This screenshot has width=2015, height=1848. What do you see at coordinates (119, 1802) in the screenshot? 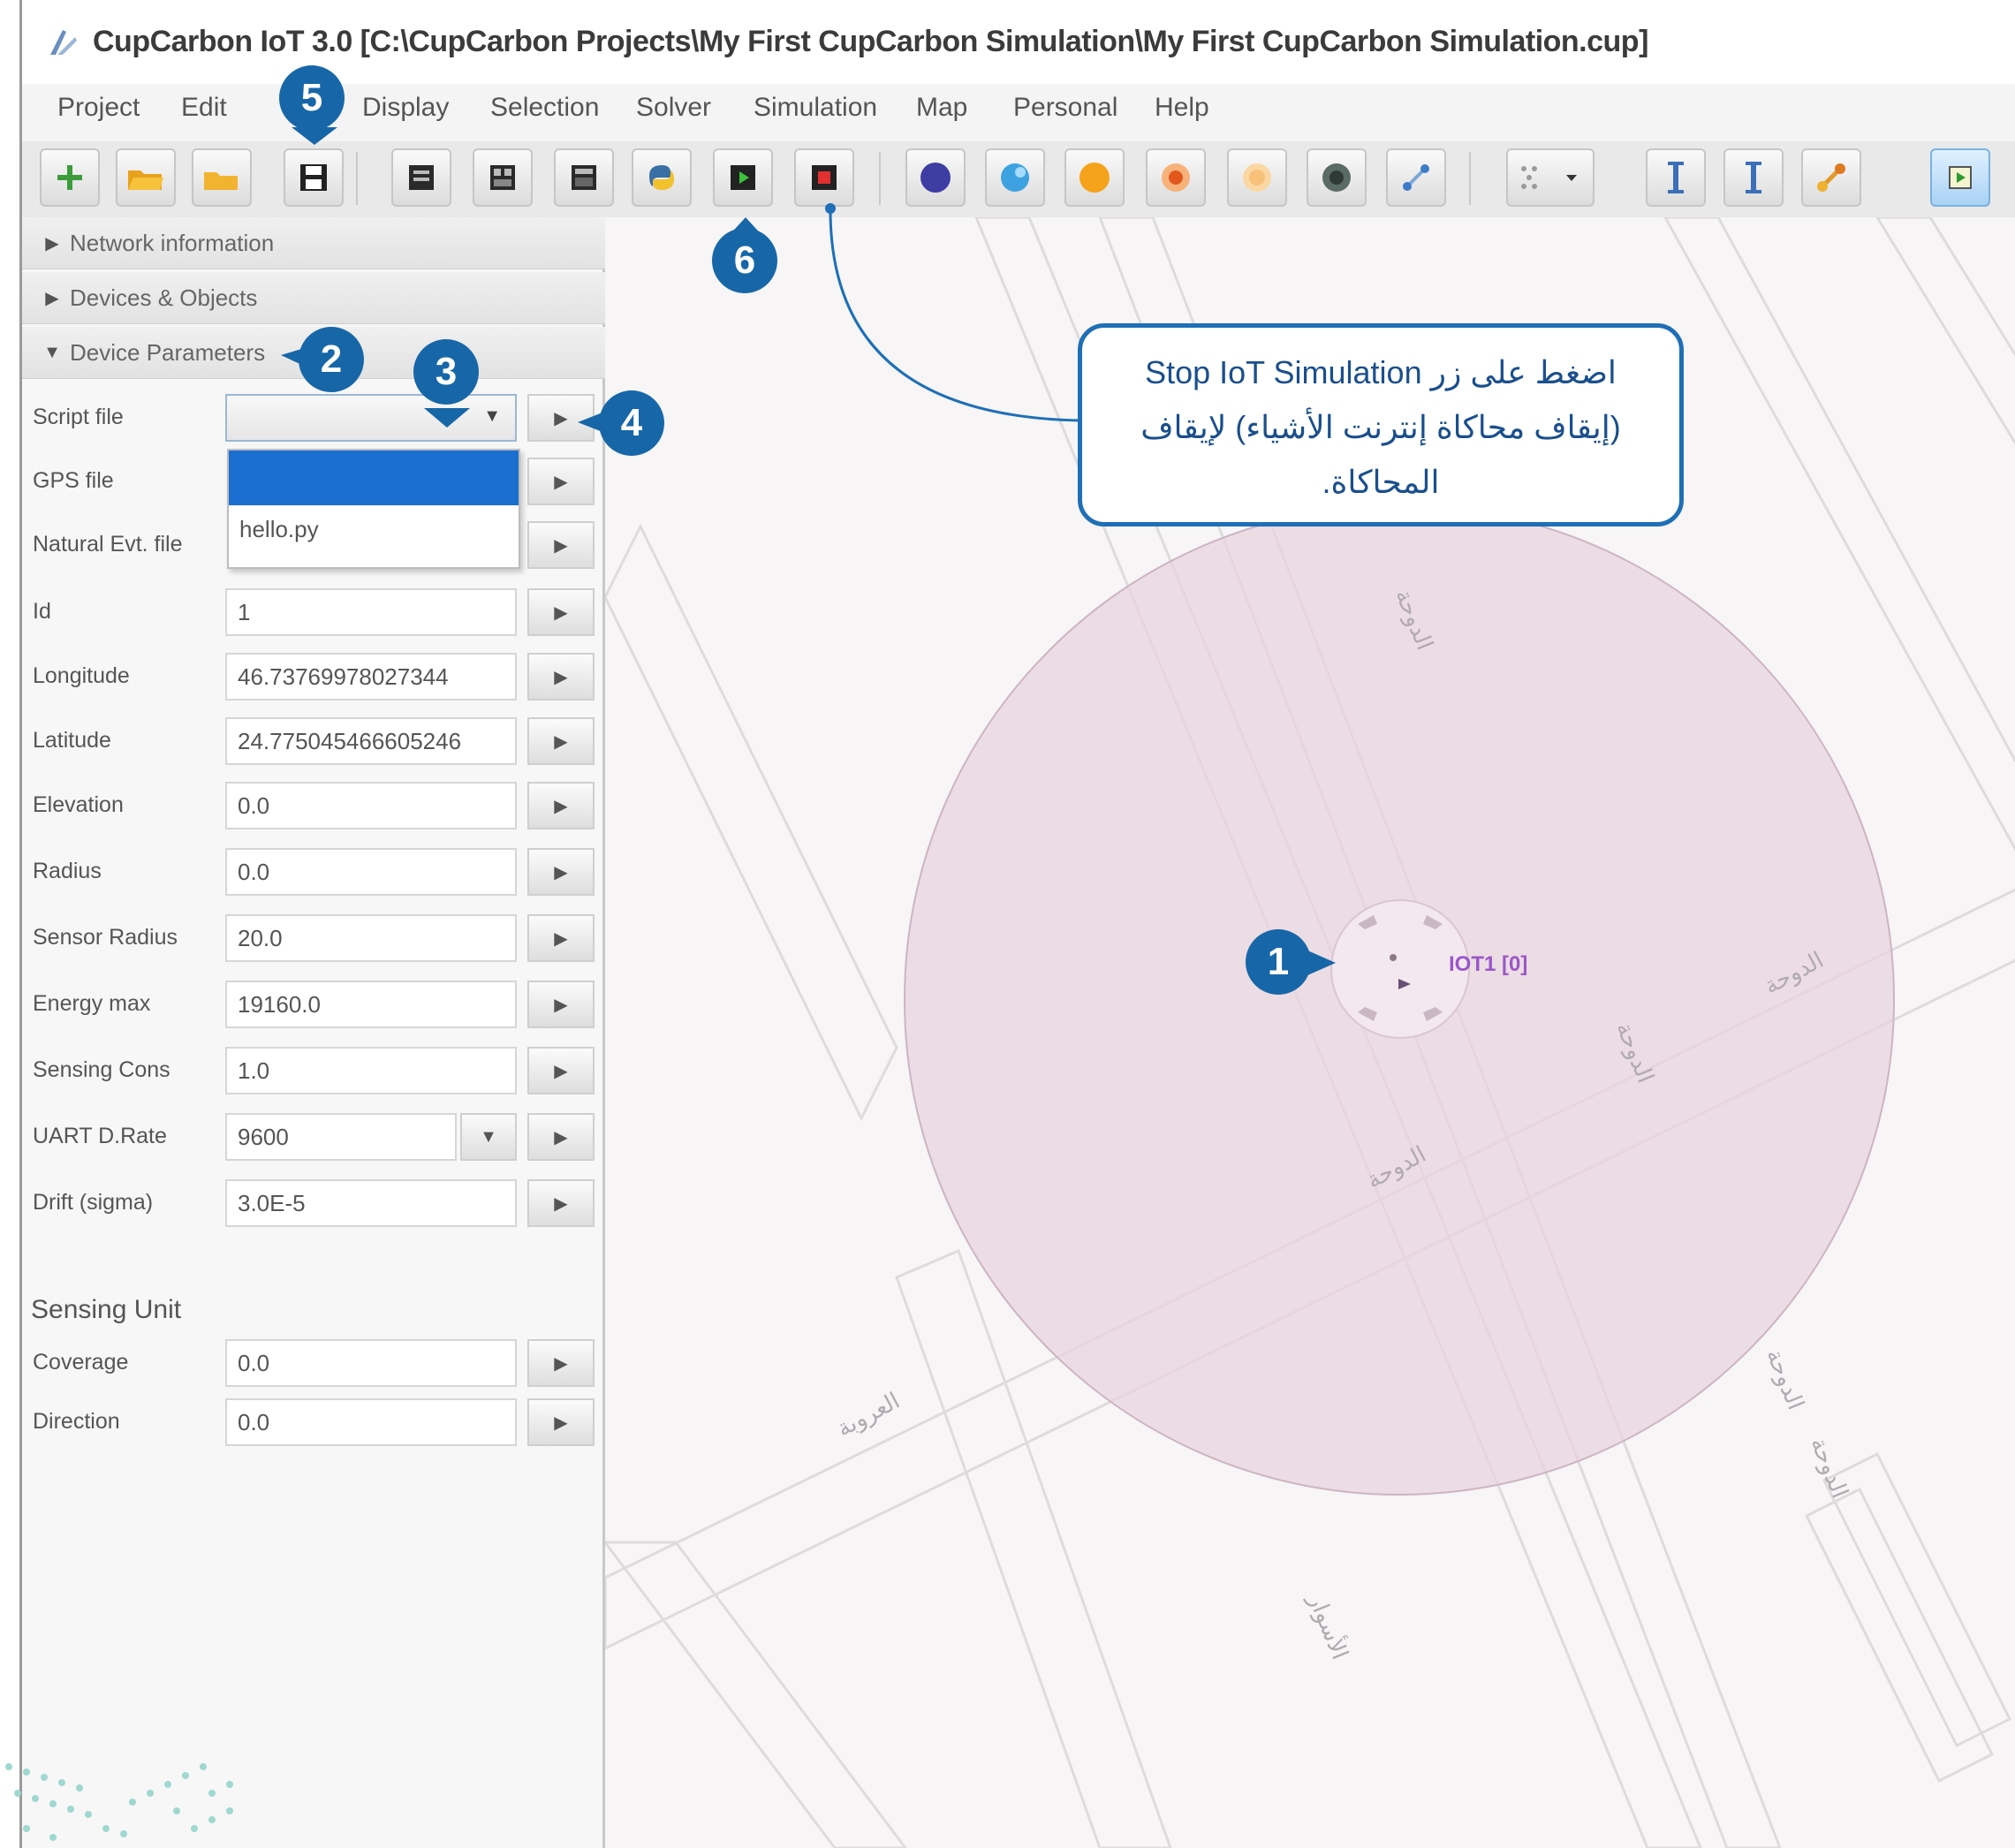
I see `decorative-dots` at bounding box center [119, 1802].